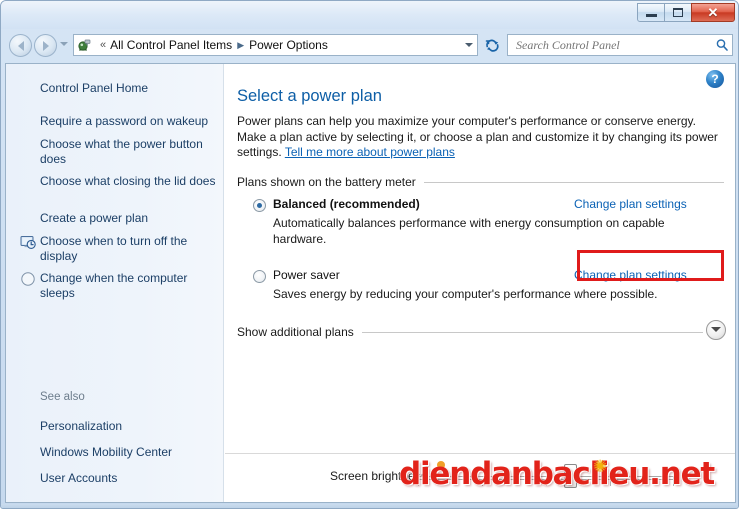 The width and height of the screenshot is (739, 509). What do you see at coordinates (259, 205) in the screenshot?
I see `radio-balanced` at bounding box center [259, 205].